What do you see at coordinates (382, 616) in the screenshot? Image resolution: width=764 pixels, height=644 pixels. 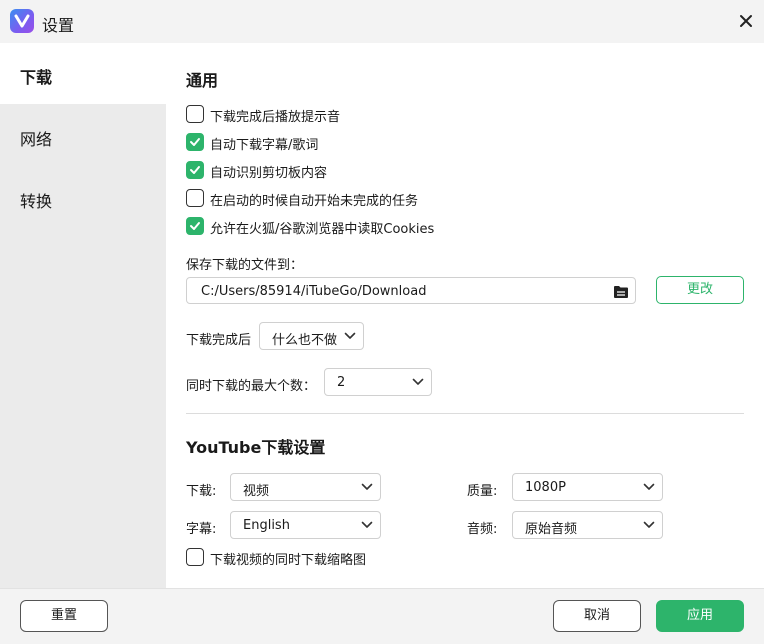 I see `dialog-footer: 重置 取消 应用` at bounding box center [382, 616].